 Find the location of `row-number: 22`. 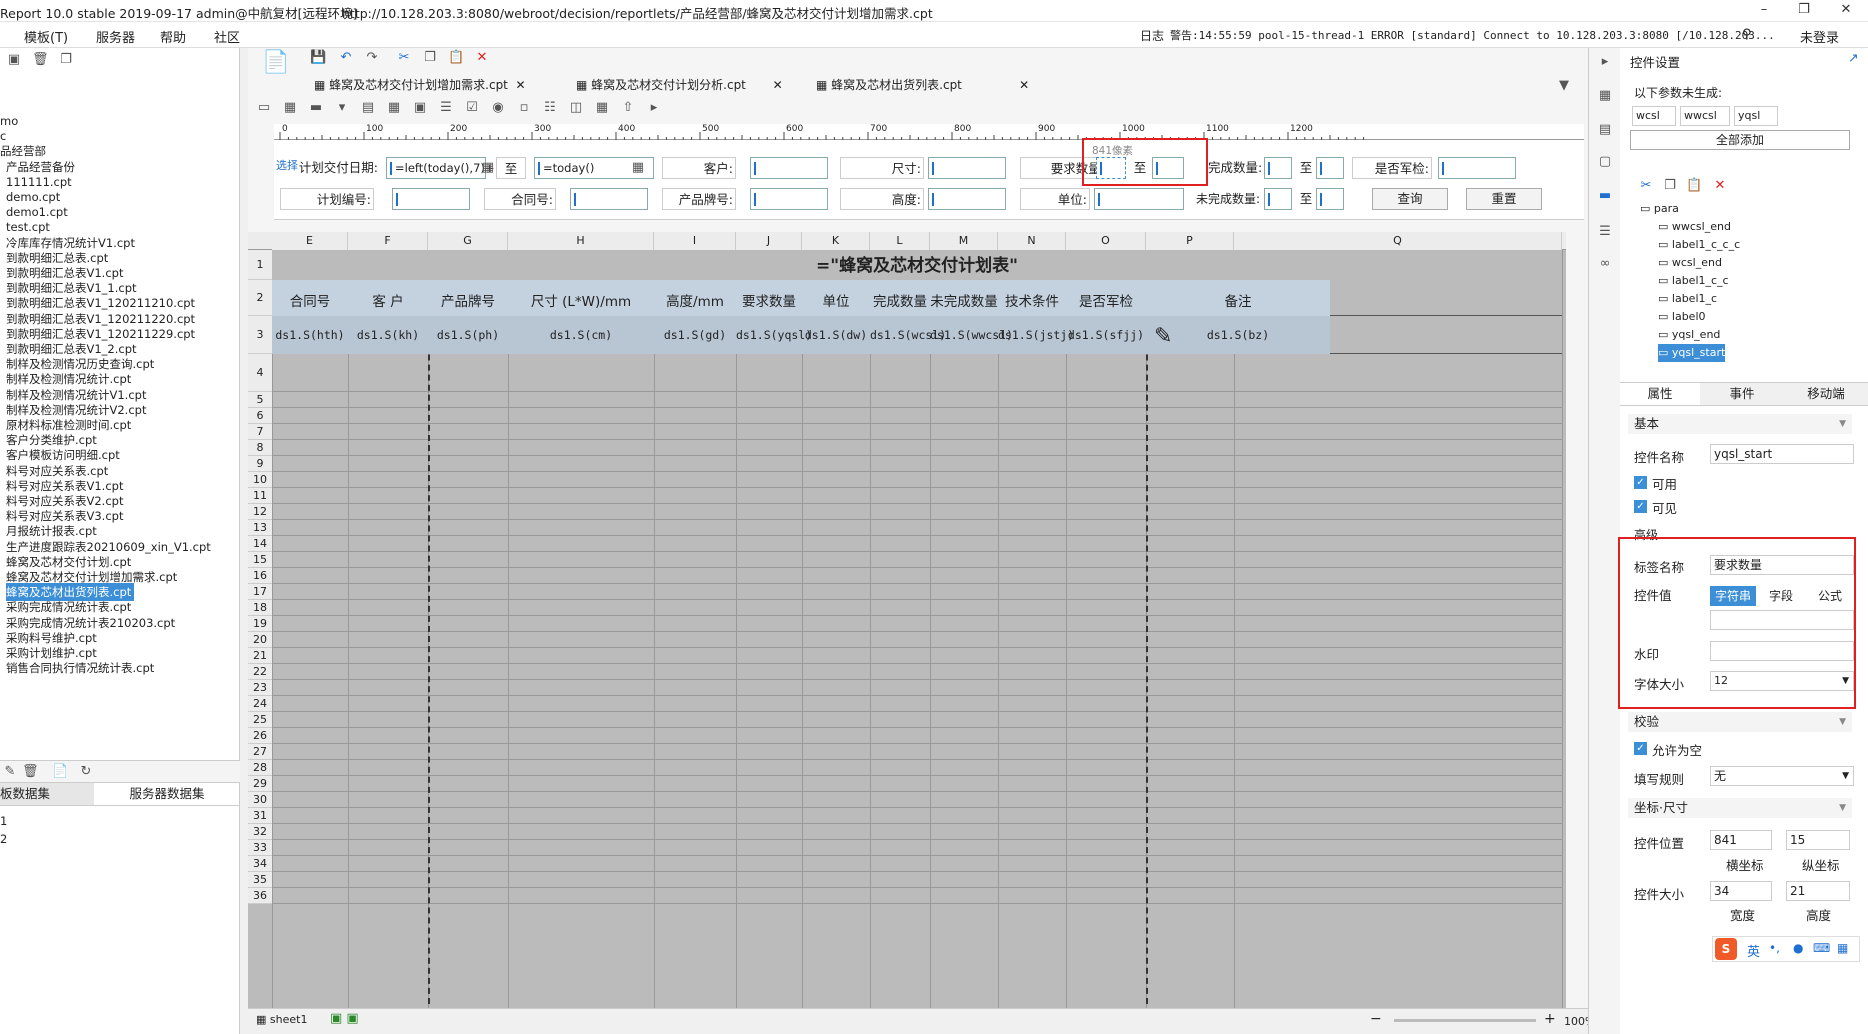

row-number: 22 is located at coordinates (260, 672).